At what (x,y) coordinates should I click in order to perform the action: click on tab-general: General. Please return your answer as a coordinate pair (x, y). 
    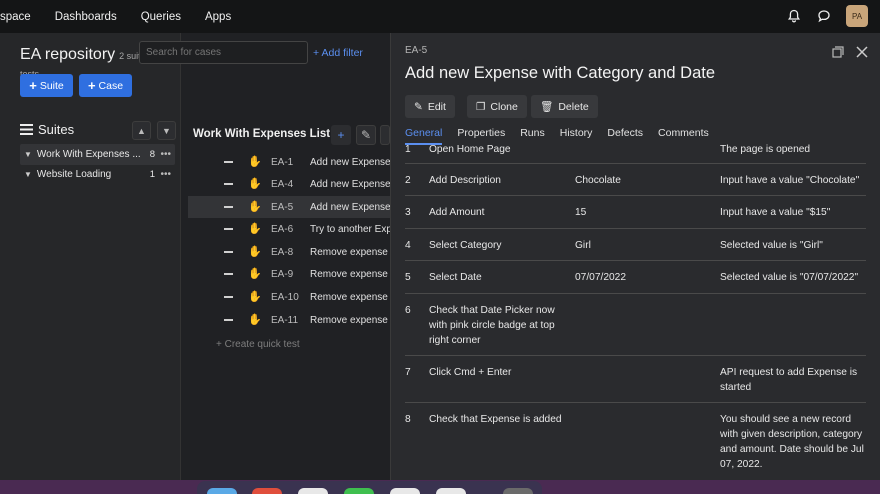
    Looking at the image, I should click on (424, 136).